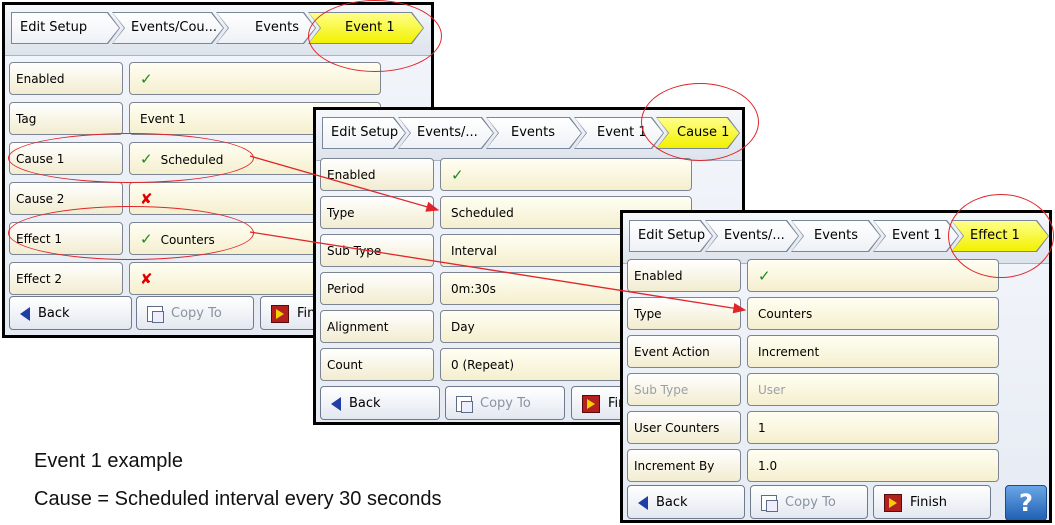  Describe the element at coordinates (873, 313) in the screenshot. I see `row-value: Counters` at that location.